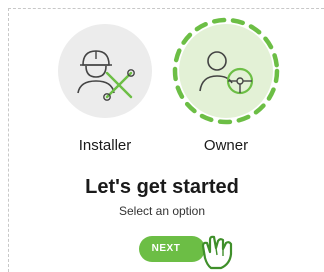 Image resolution: width=324 pixels, height=272 pixels. What do you see at coordinates (162, 211) in the screenshot?
I see `page-subtitle: Select an option` at bounding box center [162, 211].